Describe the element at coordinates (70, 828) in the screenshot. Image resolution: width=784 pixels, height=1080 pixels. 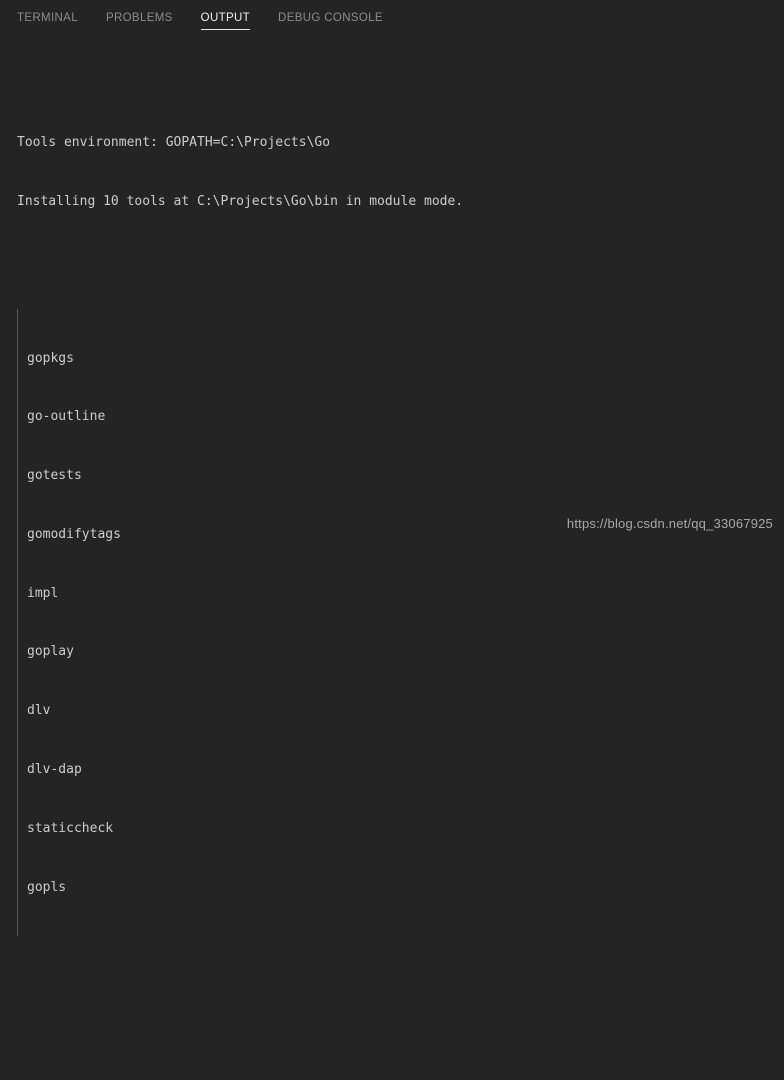
I see `list-item: staticcheck` at that location.